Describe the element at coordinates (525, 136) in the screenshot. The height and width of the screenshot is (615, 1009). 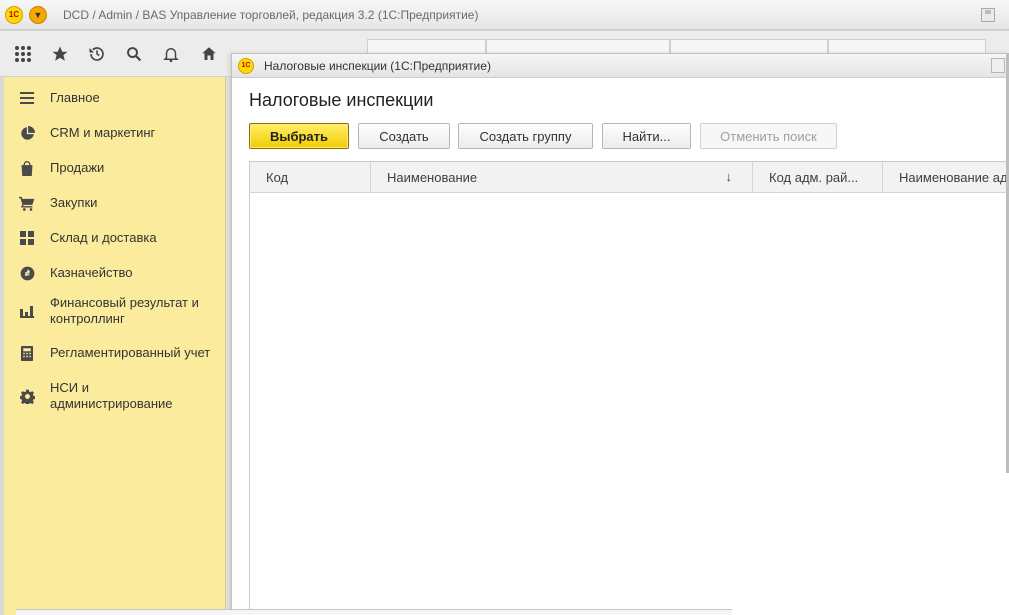
I see `create-group-button: Создать группу` at that location.